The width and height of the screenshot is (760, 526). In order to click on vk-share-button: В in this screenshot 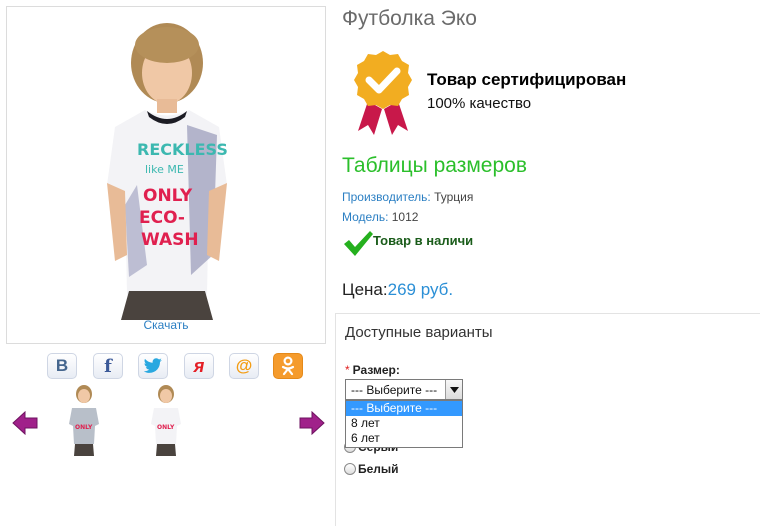, I will do `click(62, 366)`.